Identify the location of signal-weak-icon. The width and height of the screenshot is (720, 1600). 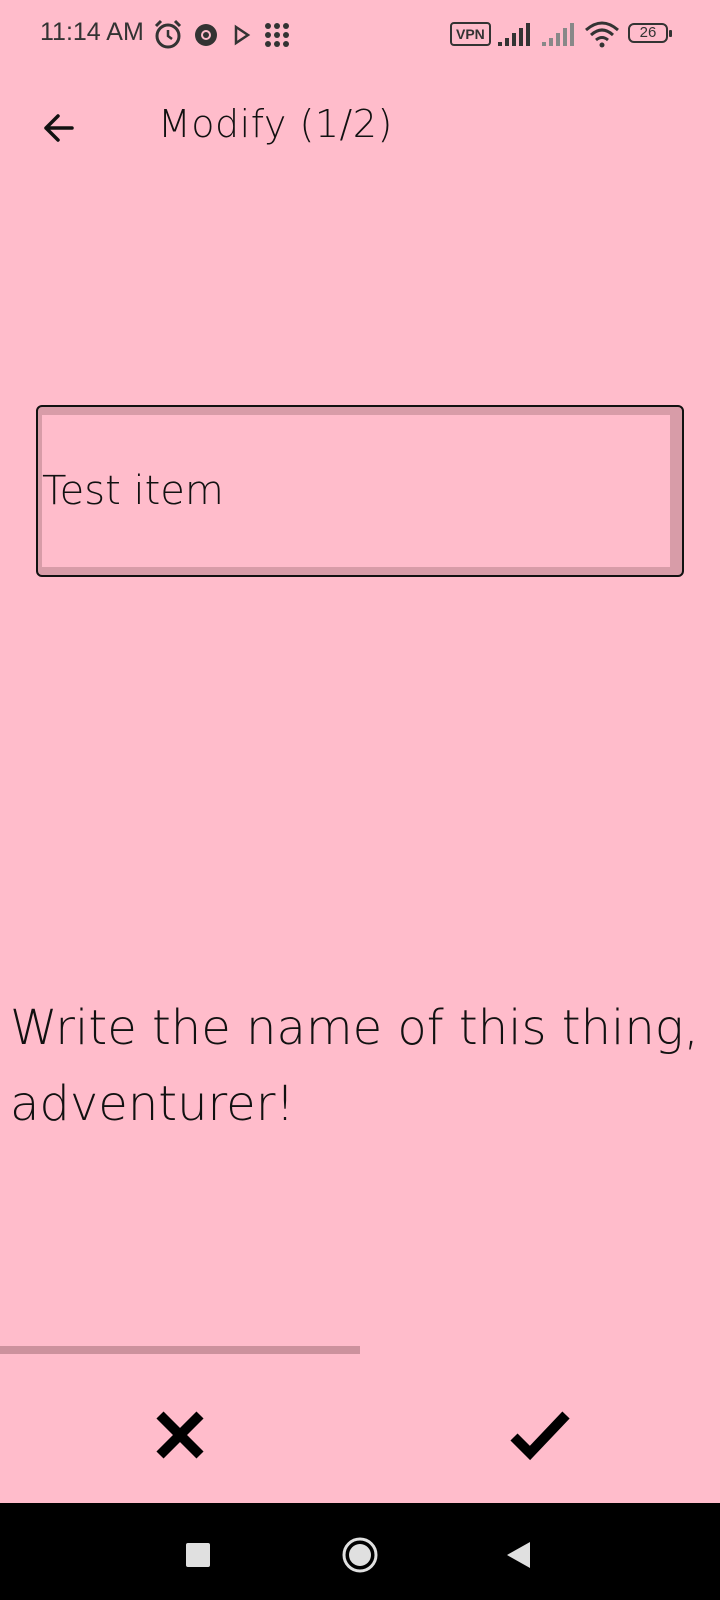
(558, 34).